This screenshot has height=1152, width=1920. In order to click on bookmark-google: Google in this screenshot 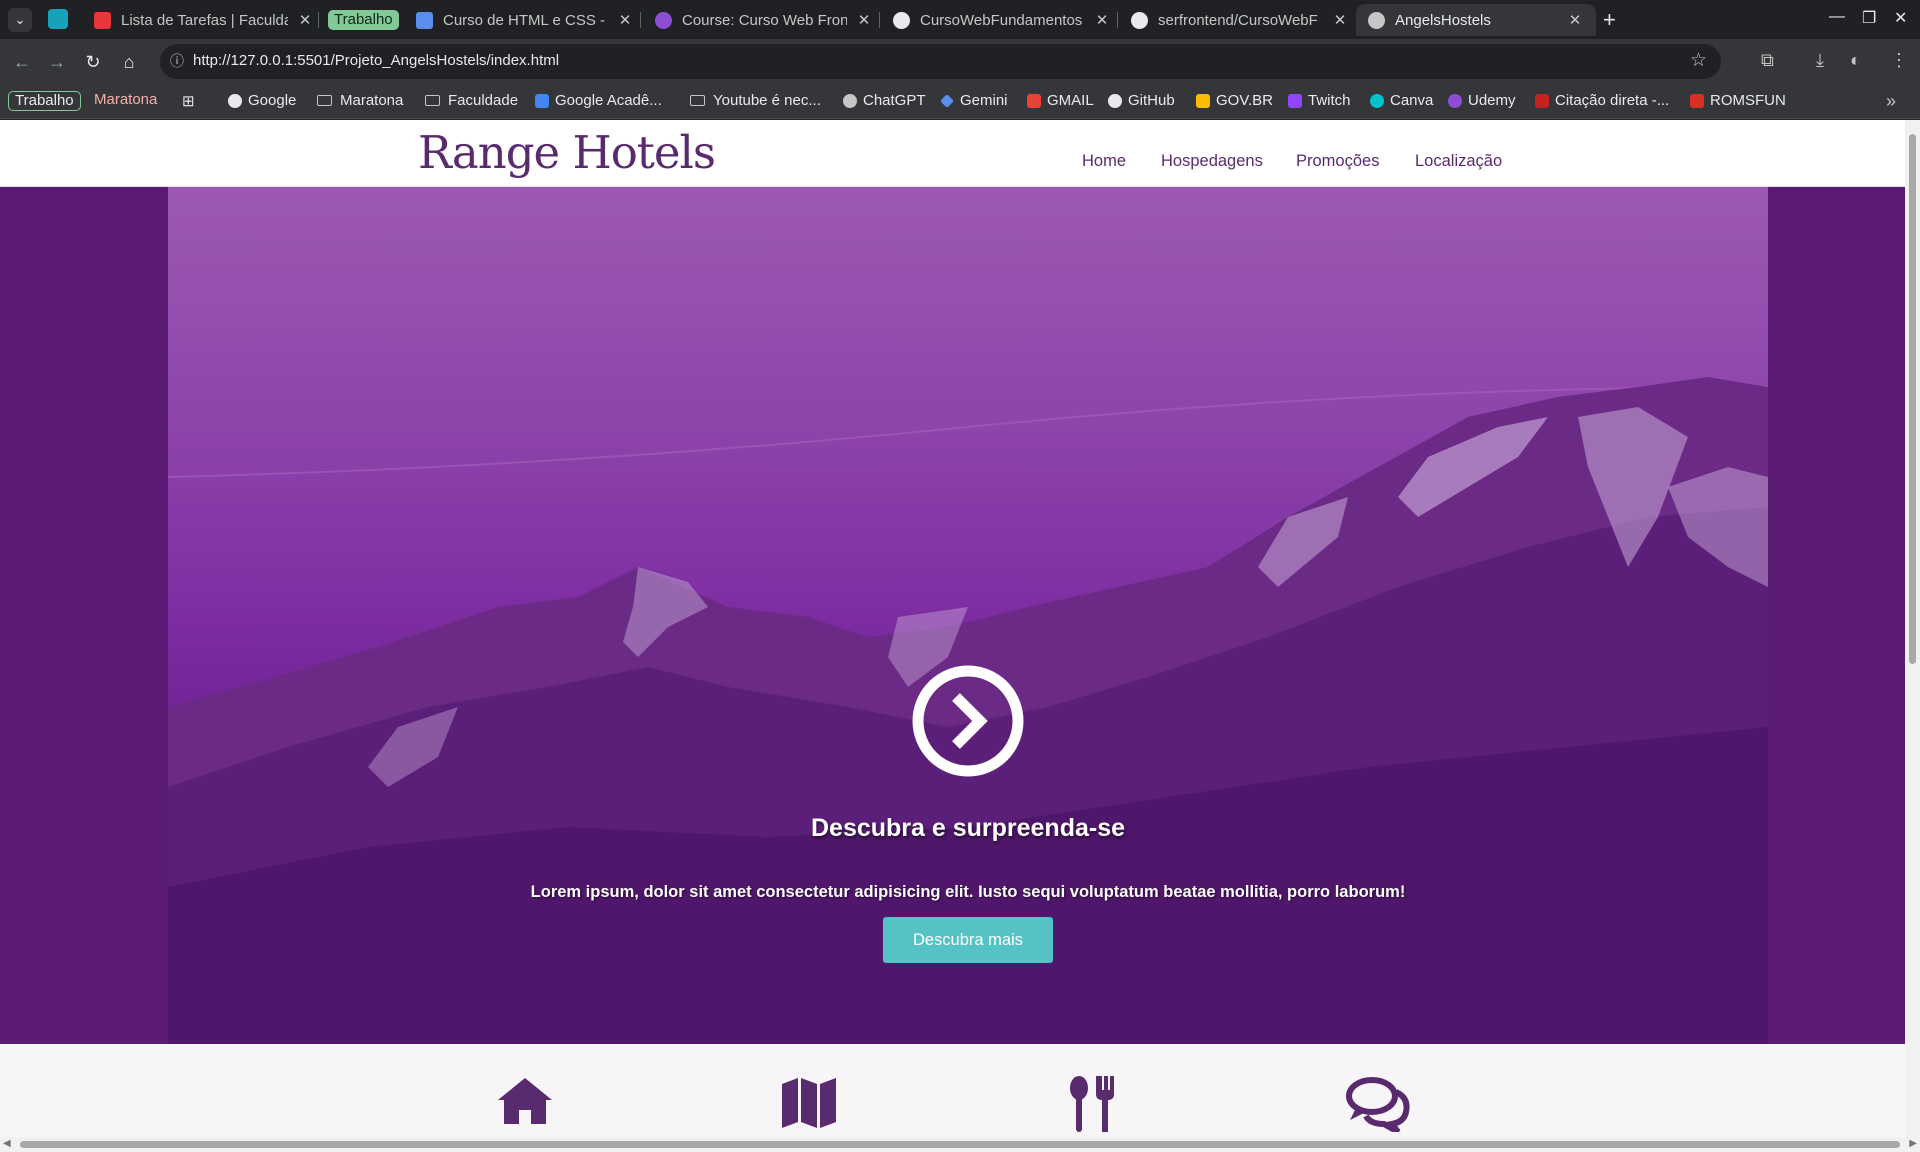, I will do `click(262, 100)`.